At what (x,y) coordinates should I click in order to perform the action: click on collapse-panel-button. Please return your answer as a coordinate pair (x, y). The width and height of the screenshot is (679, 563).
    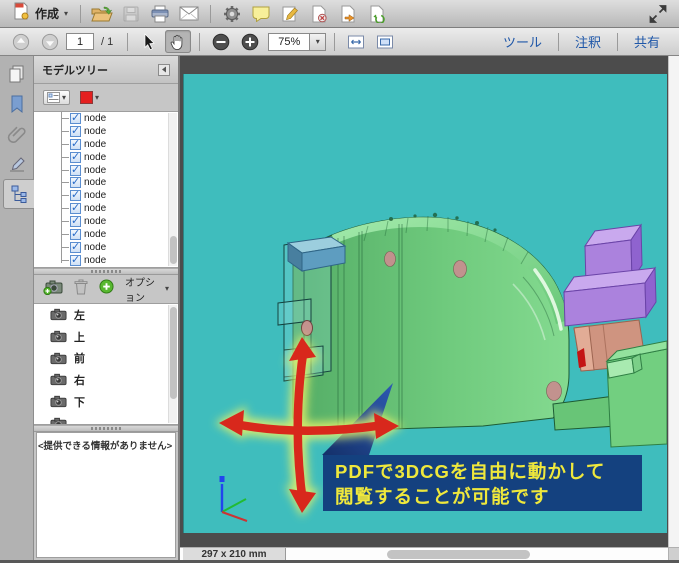
    Looking at the image, I should click on (164, 69).